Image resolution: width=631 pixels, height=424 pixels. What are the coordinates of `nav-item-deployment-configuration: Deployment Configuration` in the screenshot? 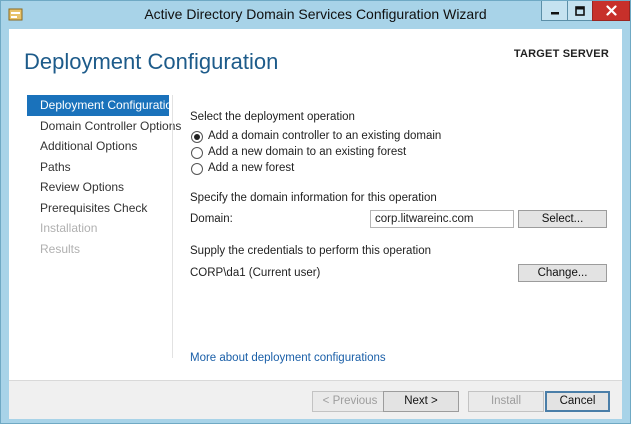 It's located at (103, 105).